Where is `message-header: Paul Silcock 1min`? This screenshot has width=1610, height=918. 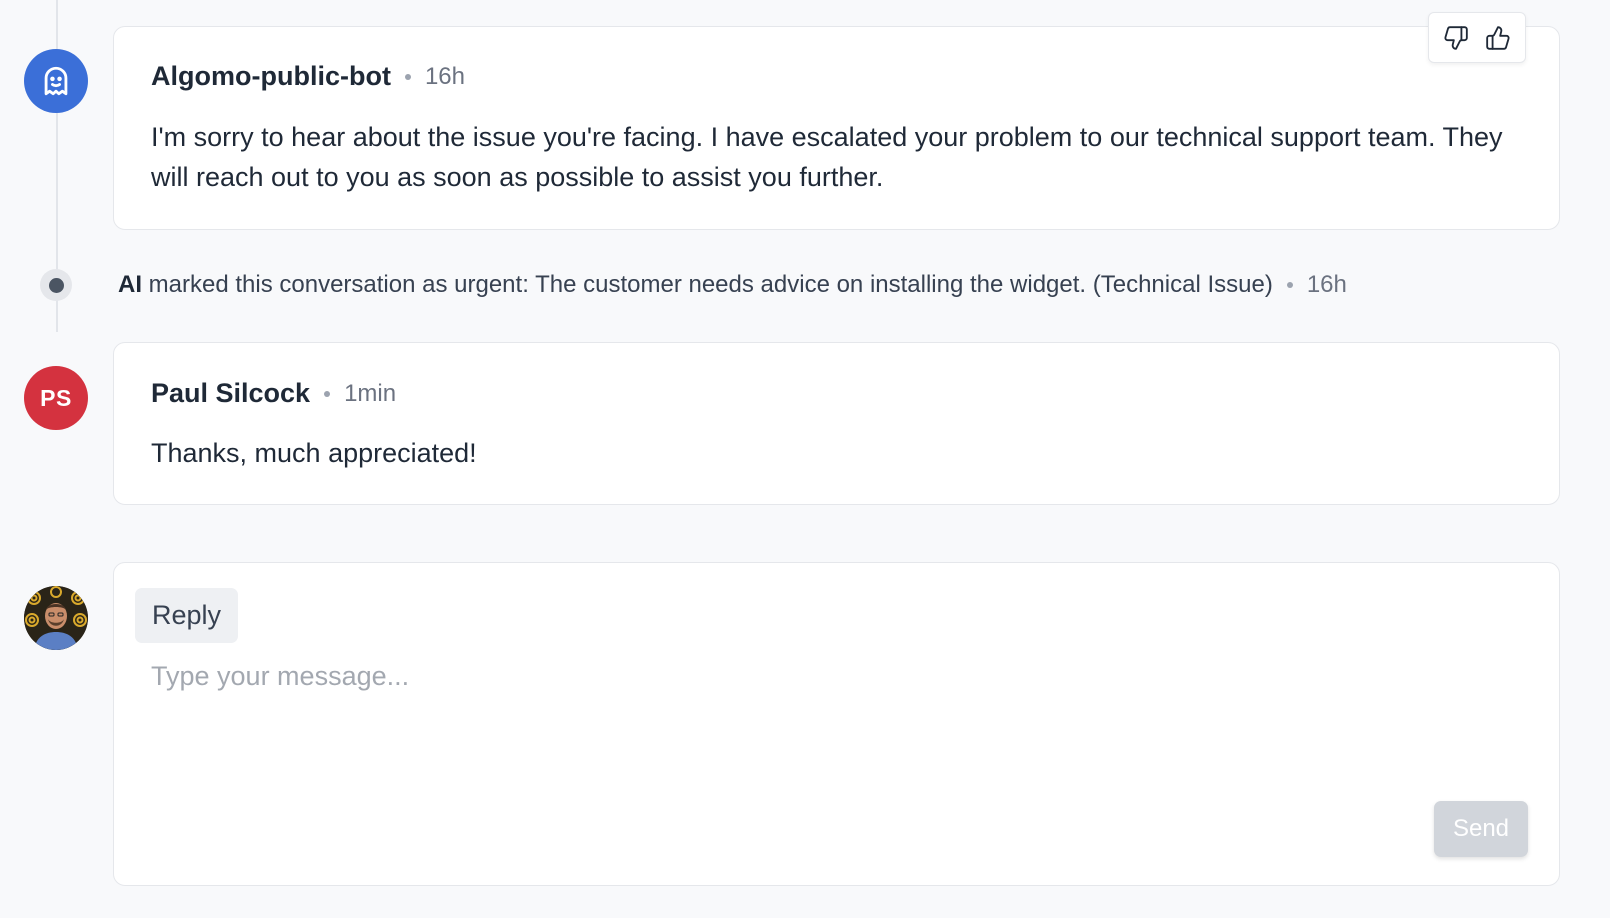
message-header: Paul Silcock 1min is located at coordinates (273, 393).